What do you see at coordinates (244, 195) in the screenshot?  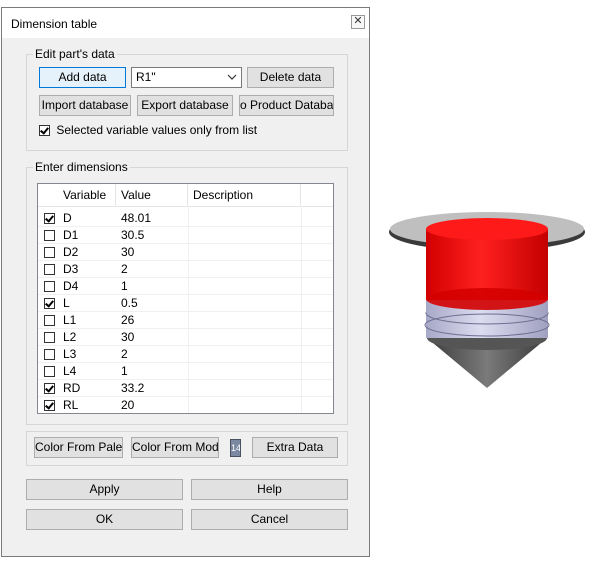 I see `col-header-description: Description` at bounding box center [244, 195].